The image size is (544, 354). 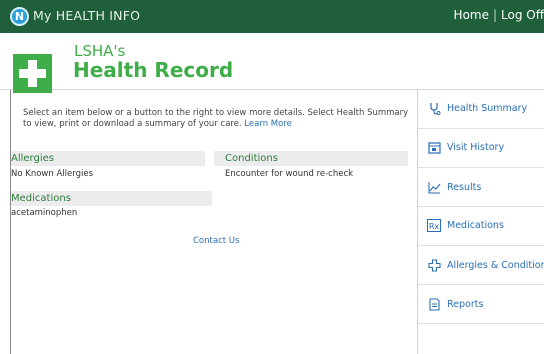 What do you see at coordinates (471, 15) in the screenshot?
I see `home-link: Home` at bounding box center [471, 15].